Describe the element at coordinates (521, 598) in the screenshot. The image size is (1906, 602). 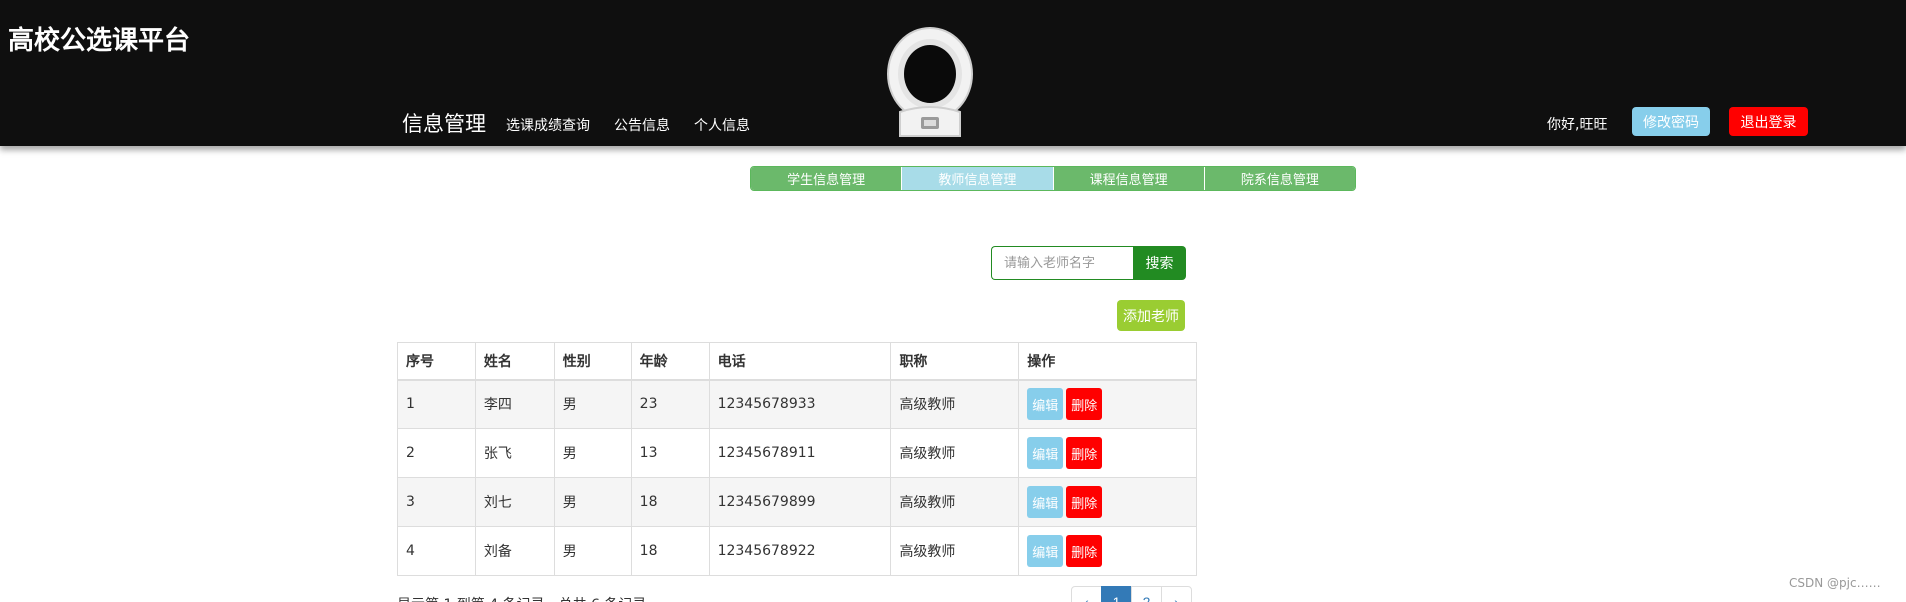
I see `pagination-info: 显示第 1 到第 4 条记录，总共 6 条记录` at that location.